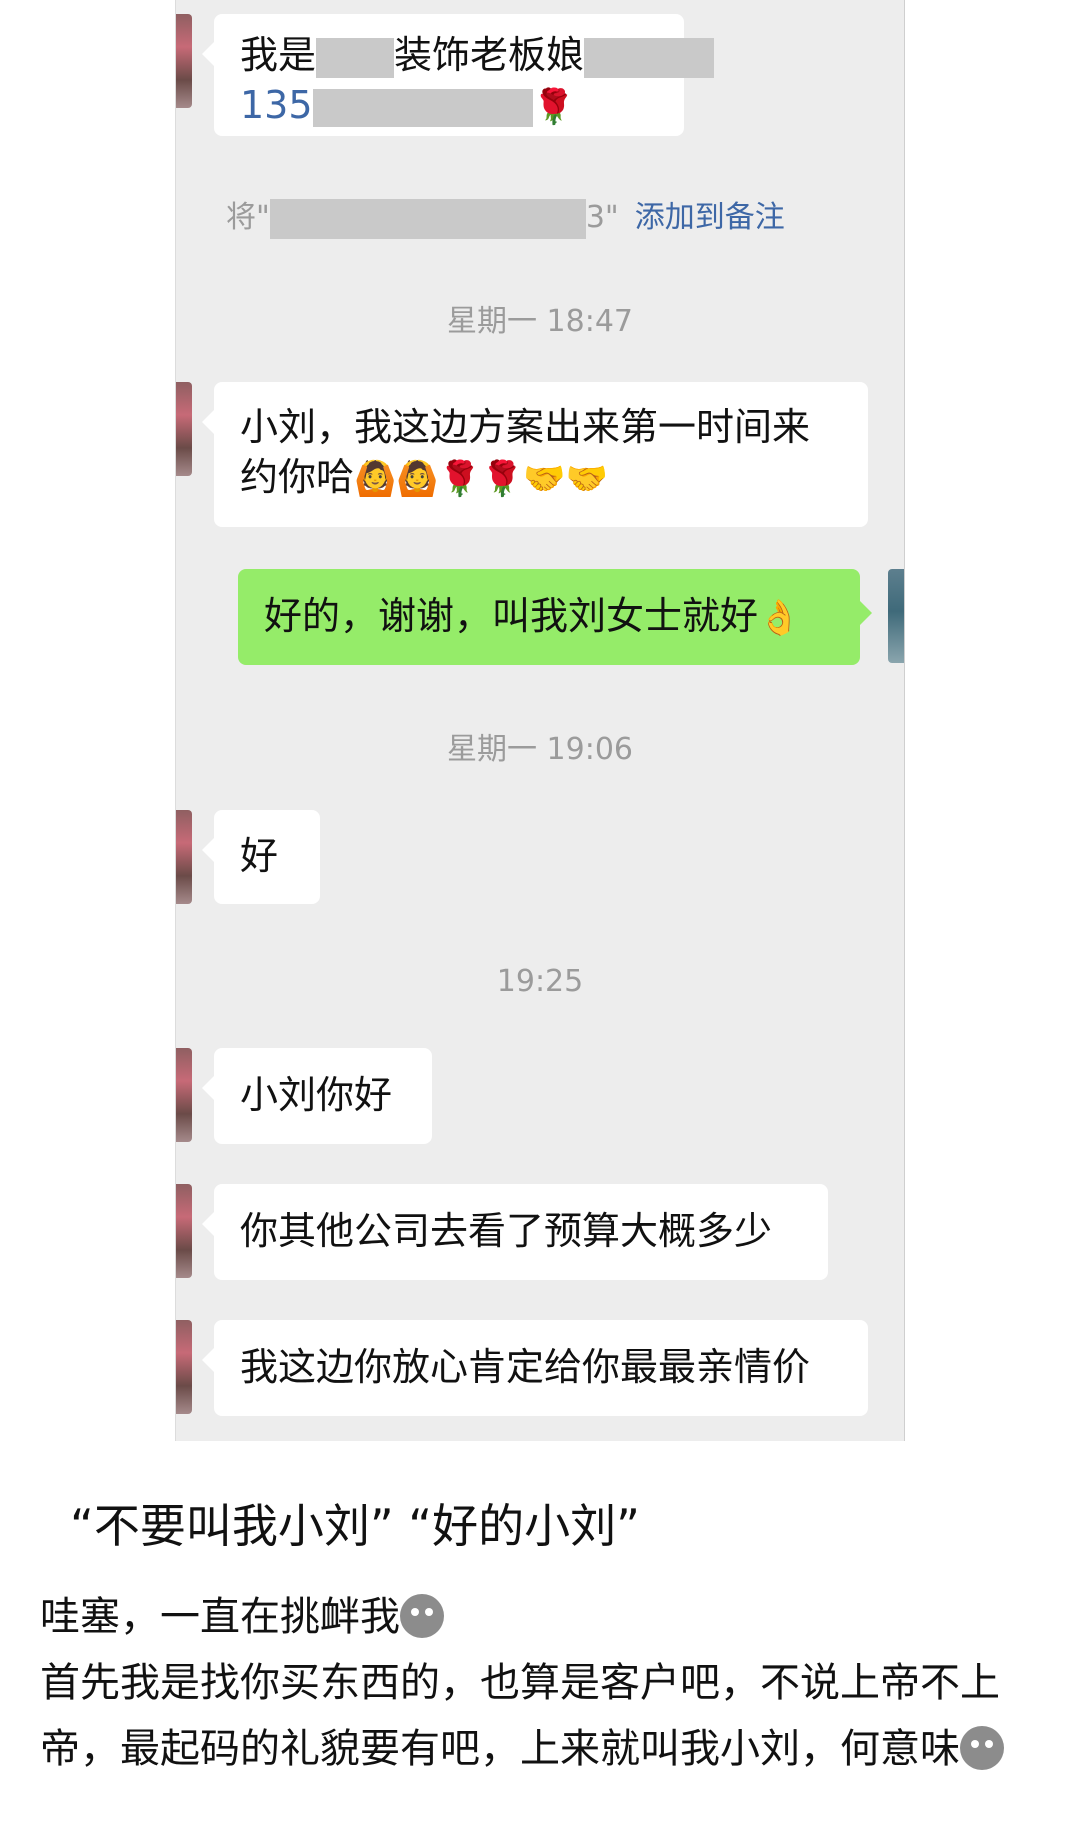 The width and height of the screenshot is (1078, 1847). What do you see at coordinates (779, 618) in the screenshot?
I see `ok-hand-icon: 👌` at bounding box center [779, 618].